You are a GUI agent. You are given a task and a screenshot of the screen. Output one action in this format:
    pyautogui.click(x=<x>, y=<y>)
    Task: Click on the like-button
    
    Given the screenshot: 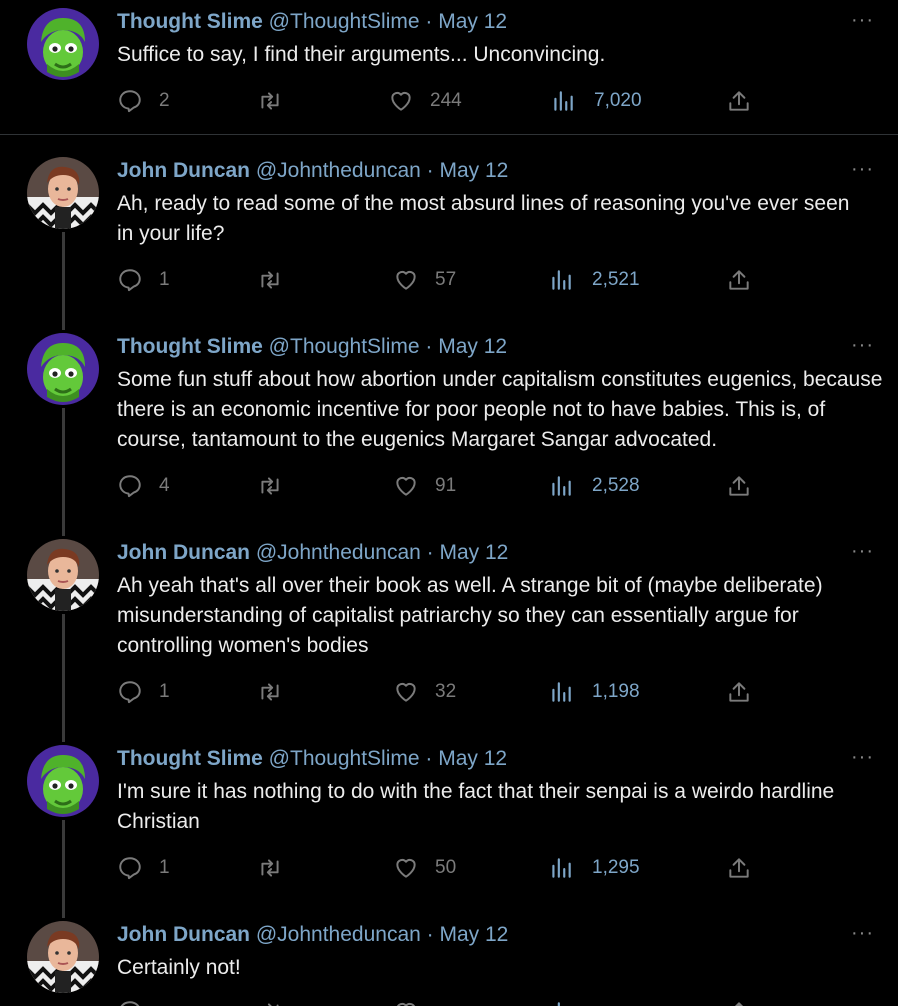 What is the action you would take?
    pyautogui.click(x=406, y=1002)
    